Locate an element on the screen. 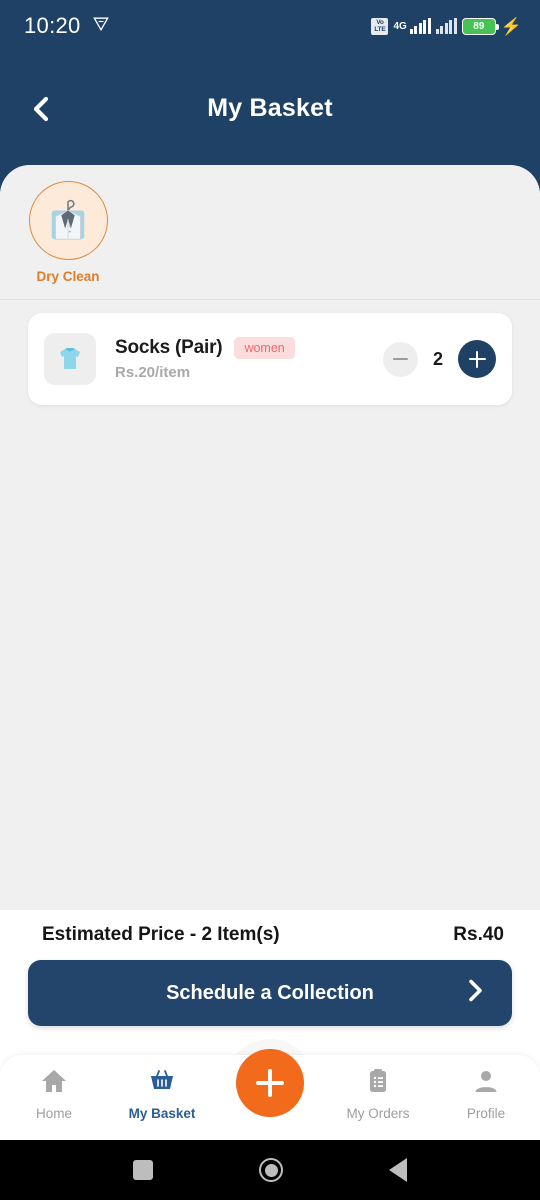 The image size is (540, 1200). status-clock: 10:20 is located at coordinates (52, 25).